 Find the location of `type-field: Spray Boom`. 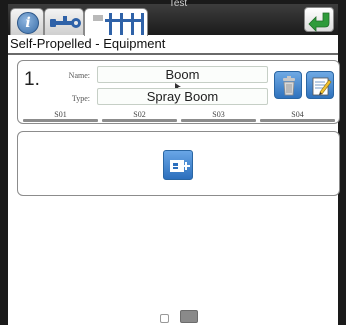

type-field: Spray Boom is located at coordinates (182, 96).